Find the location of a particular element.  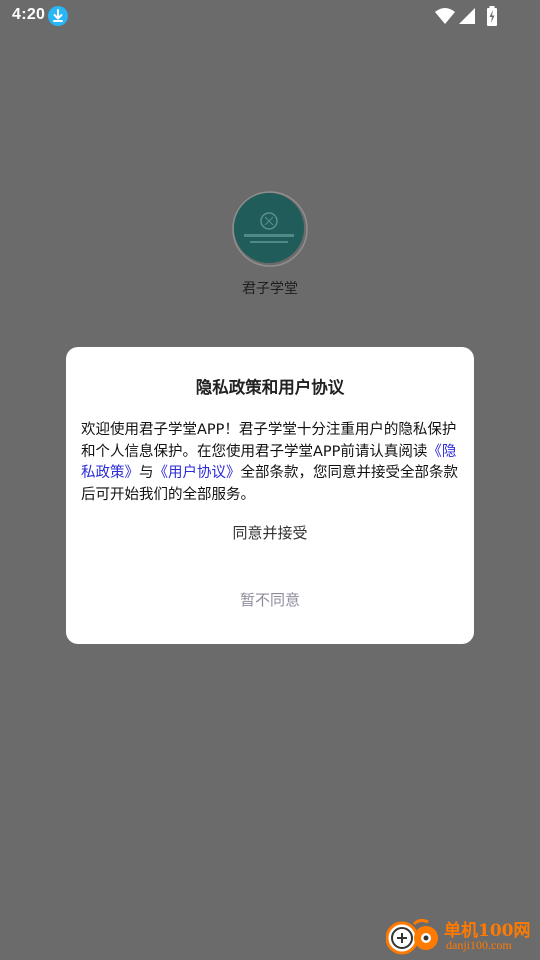

battery-charging-icon is located at coordinates (492, 16).